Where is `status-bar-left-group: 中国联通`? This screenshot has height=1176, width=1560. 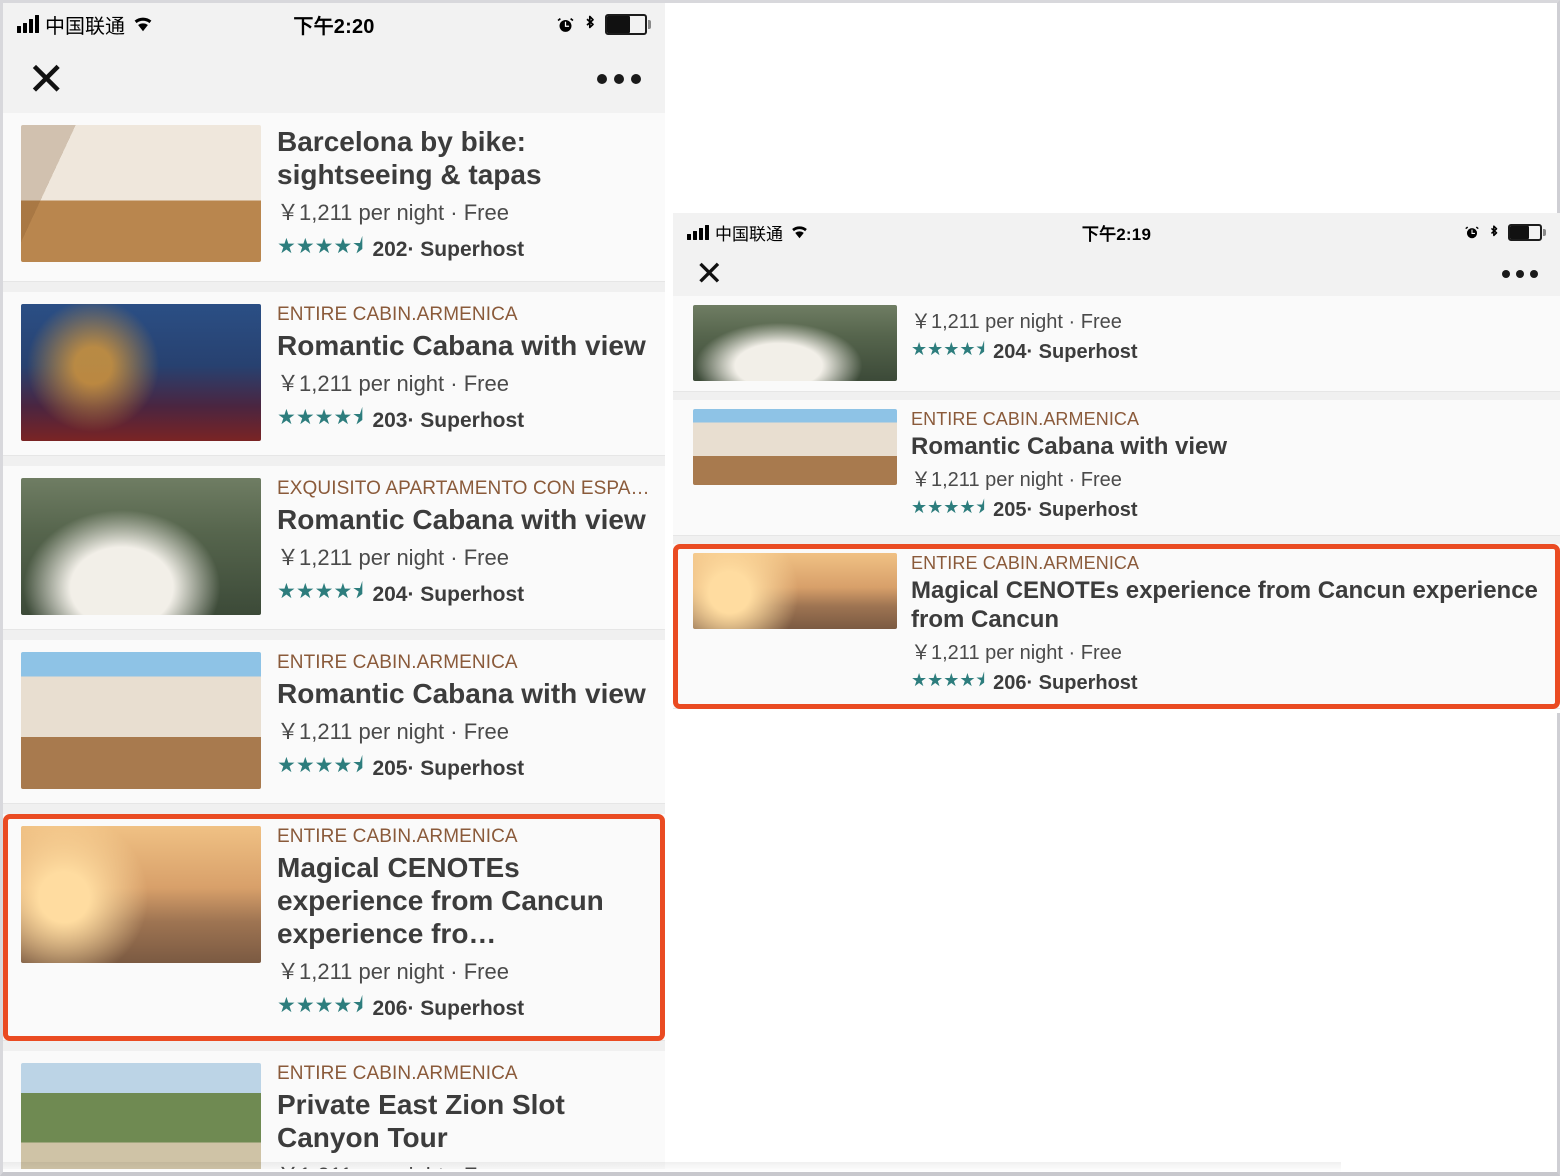 status-bar-left-group: 中国联通 is located at coordinates (741, 232).